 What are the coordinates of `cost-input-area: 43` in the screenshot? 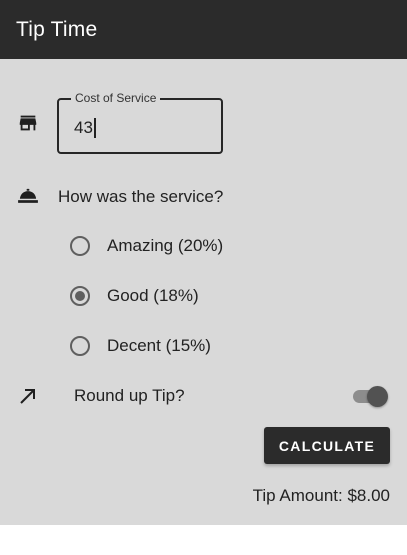 It's located at (85, 128).